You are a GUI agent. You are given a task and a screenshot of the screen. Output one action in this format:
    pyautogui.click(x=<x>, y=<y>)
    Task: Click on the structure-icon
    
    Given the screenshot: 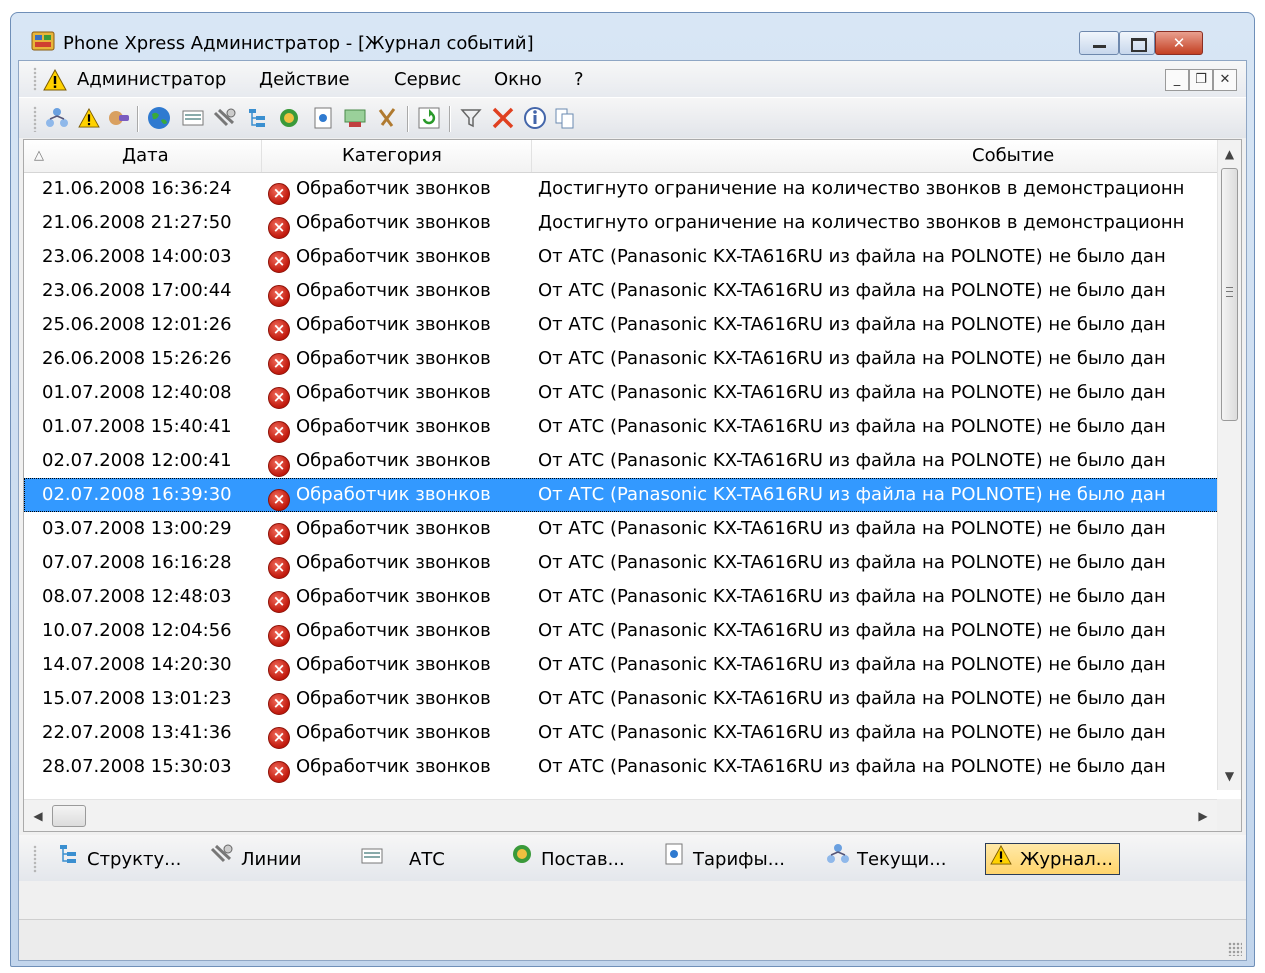 What is the action you would take?
    pyautogui.click(x=57, y=118)
    